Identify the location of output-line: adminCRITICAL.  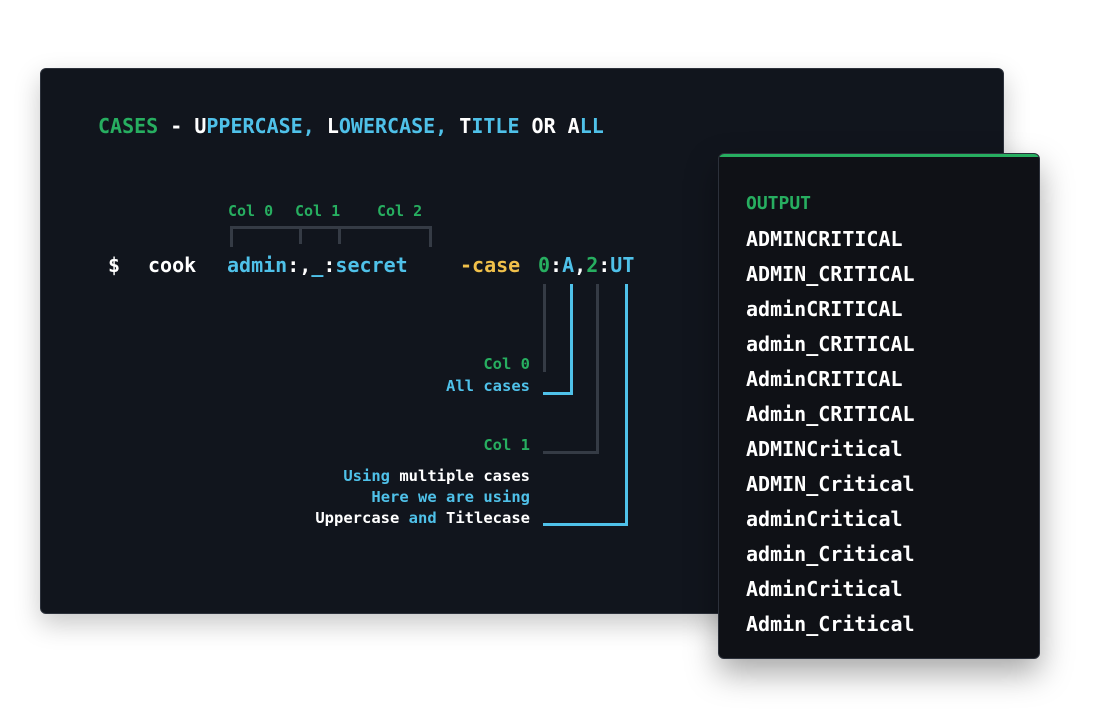
(824, 309).